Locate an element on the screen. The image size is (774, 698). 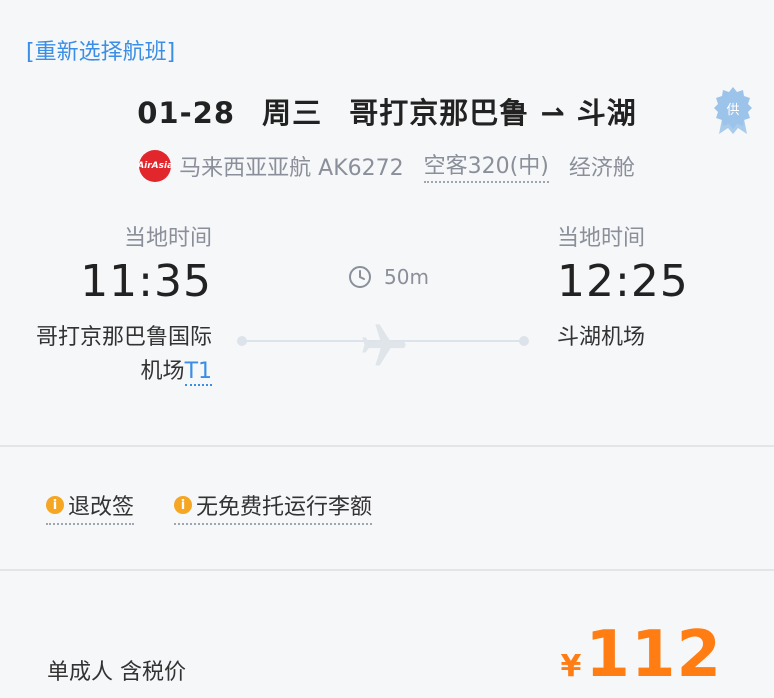
rules-row: i 退改签 i 无免费托运行李额 is located at coordinates (229, 507).